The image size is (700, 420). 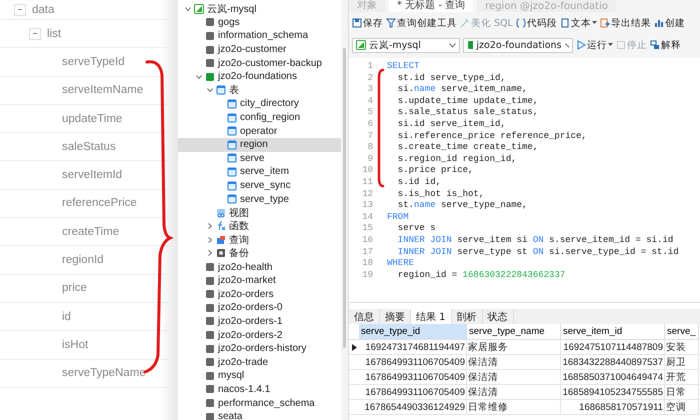 What do you see at coordinates (367, 23) in the screenshot?
I see `toolbar-button: 保存` at bounding box center [367, 23].